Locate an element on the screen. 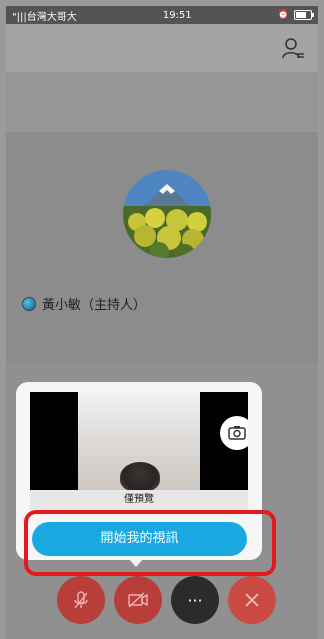 This screenshot has height=639, width=324. participant-row: 黃小敏（主持人） is located at coordinates (84, 303).